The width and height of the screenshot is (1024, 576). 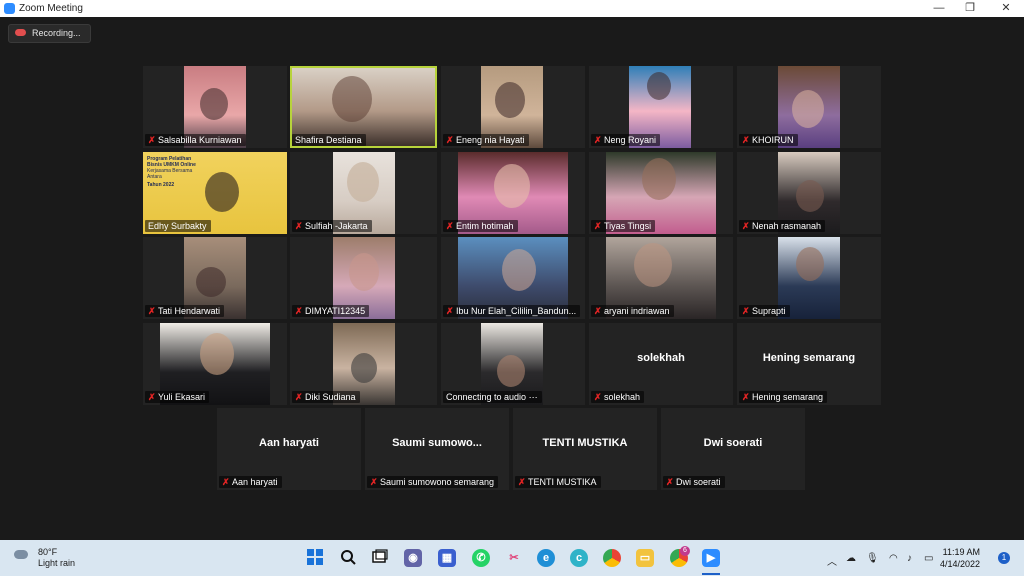 I want to click on participant-name-bar: ✗ aryani indriawan, so click(x=632, y=311).